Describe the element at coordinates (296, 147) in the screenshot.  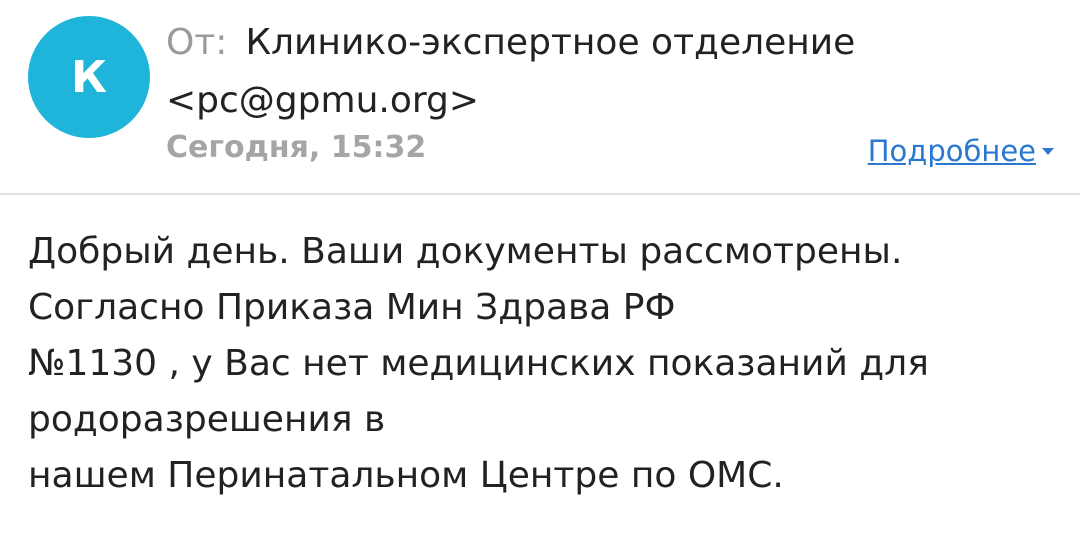
I see `email-date: Сегодня, 15:32` at that location.